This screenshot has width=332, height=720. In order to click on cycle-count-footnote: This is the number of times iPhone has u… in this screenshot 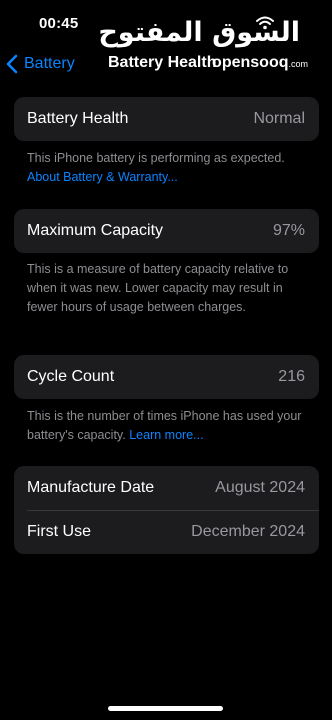, I will do `click(169, 426)`.